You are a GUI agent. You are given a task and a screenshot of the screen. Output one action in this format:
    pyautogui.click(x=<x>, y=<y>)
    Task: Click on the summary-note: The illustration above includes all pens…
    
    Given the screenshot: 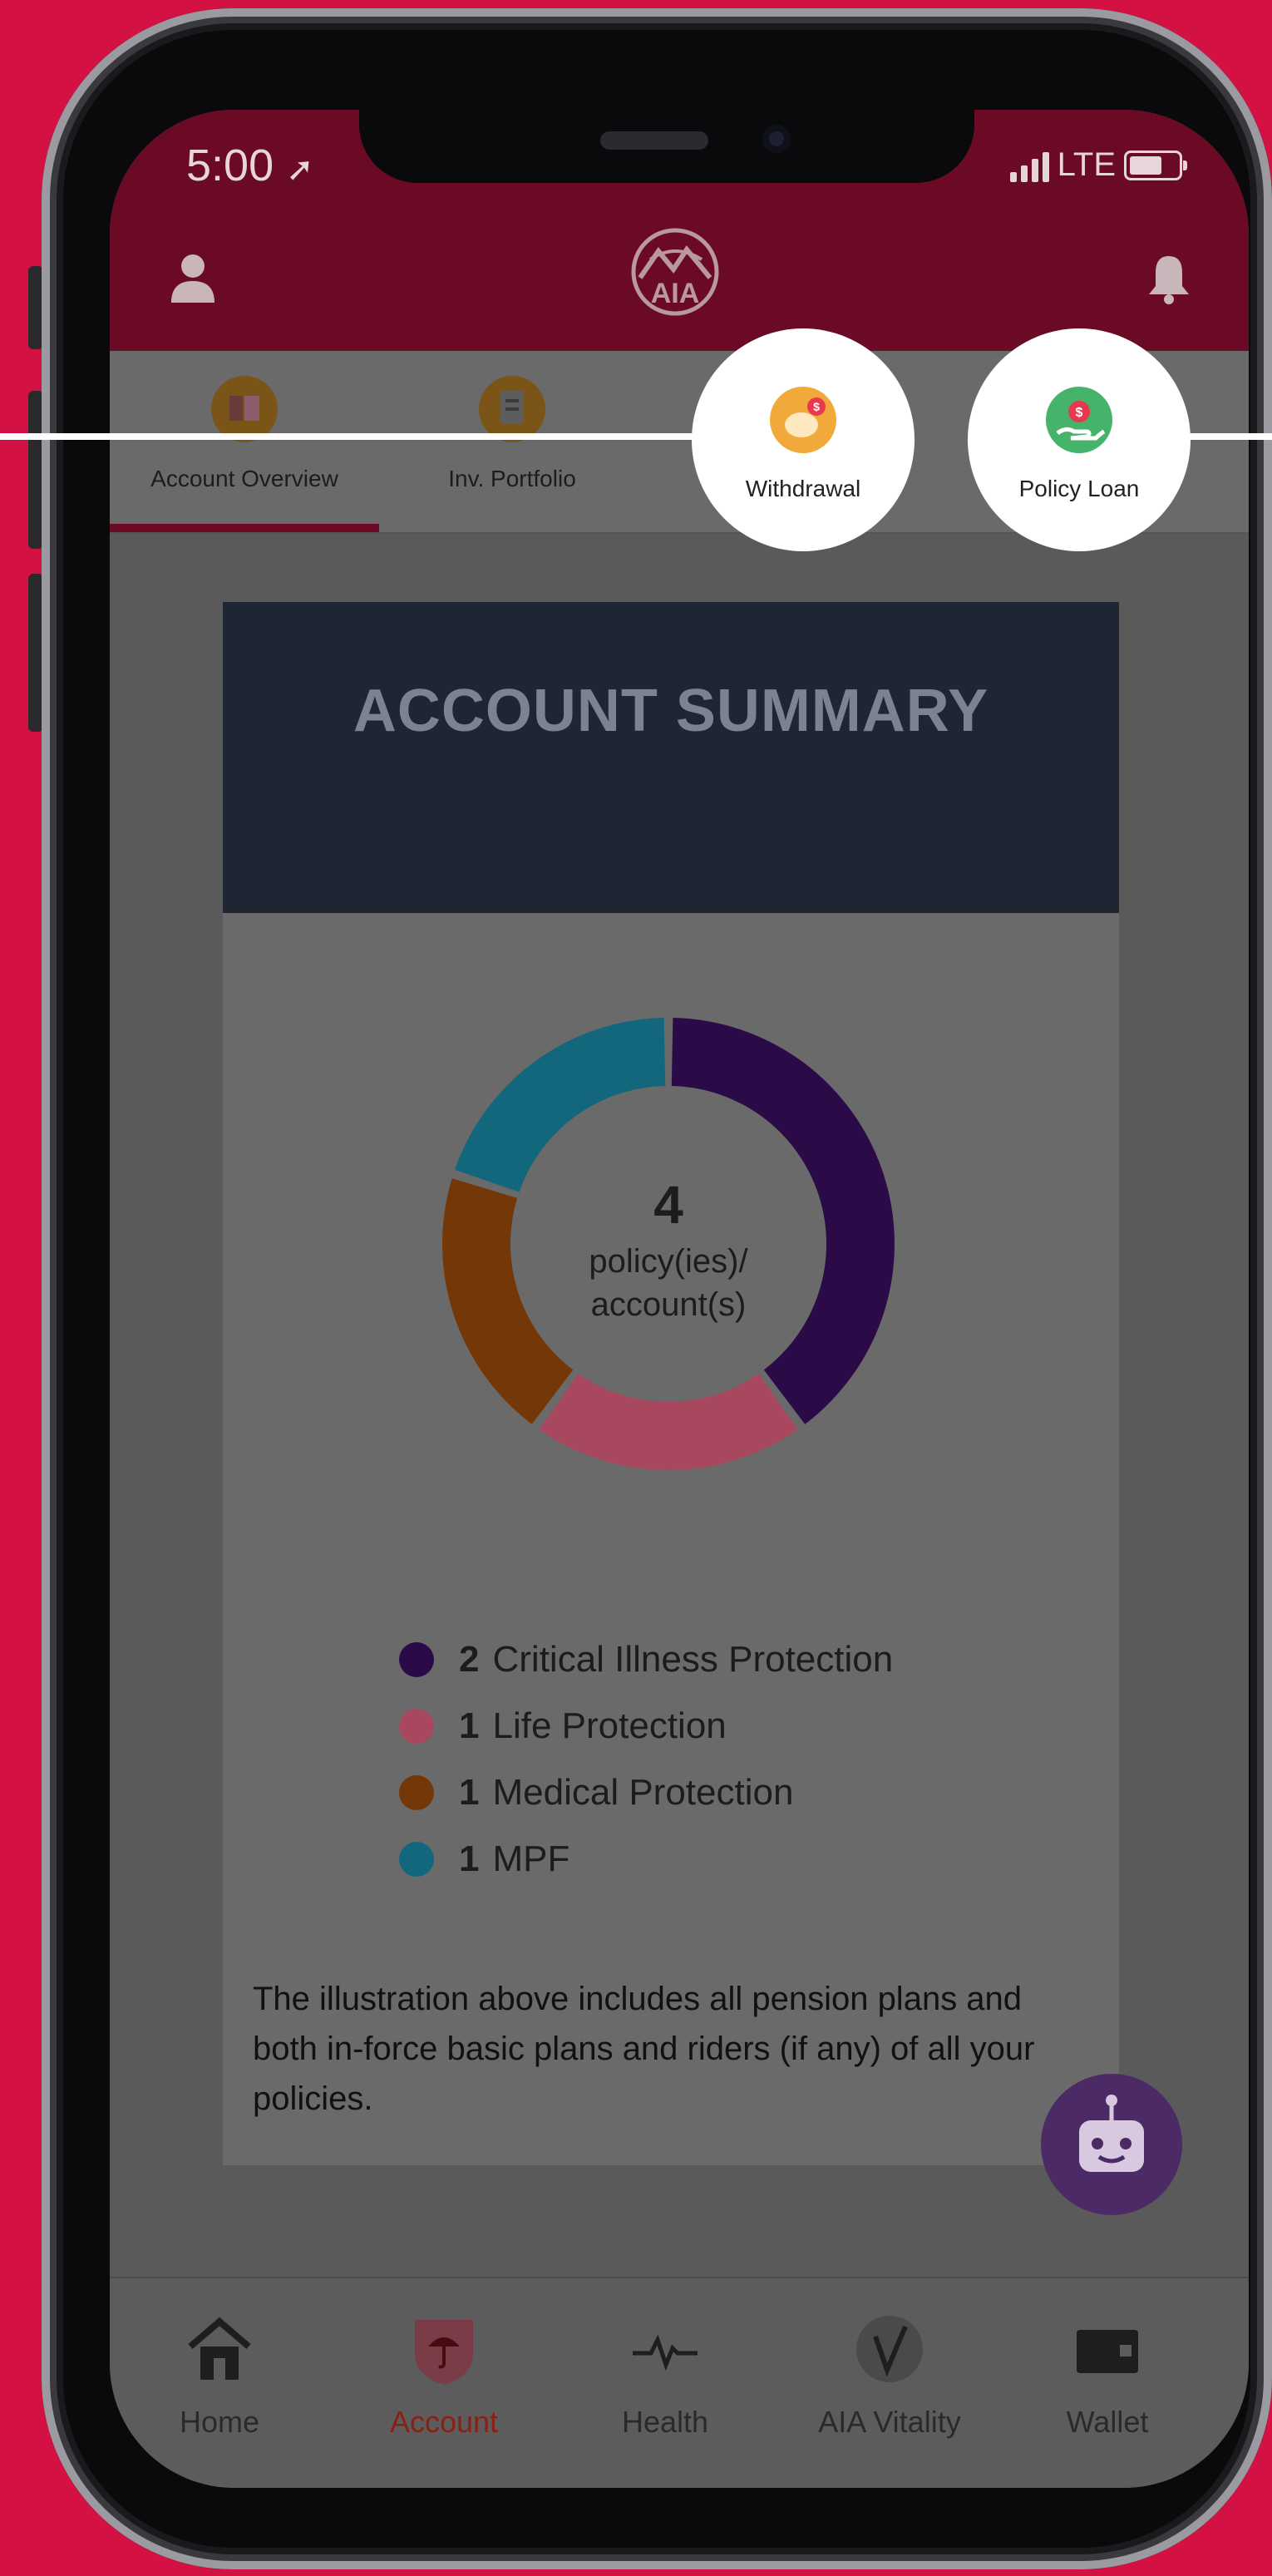 What is the action you would take?
    pyautogui.click(x=644, y=2049)
    